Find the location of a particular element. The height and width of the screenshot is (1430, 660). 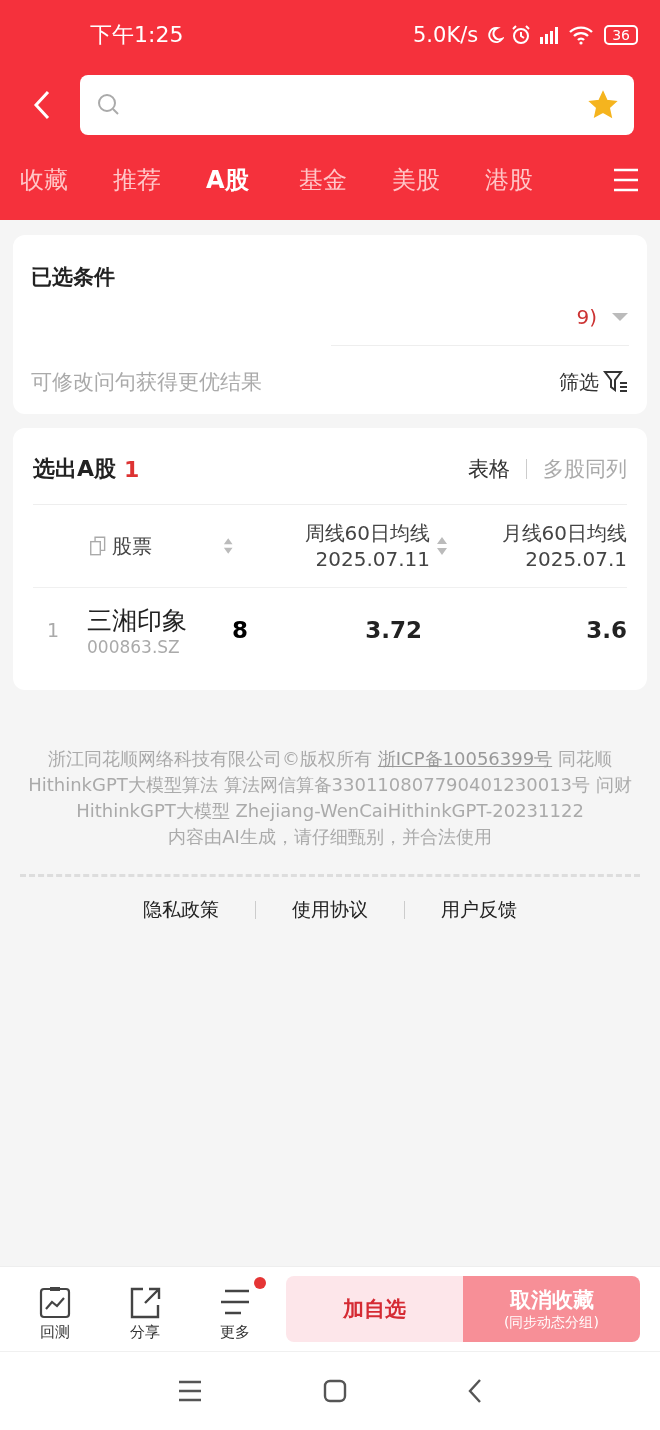

view-toggle: 表格 is located at coordinates (489, 469).